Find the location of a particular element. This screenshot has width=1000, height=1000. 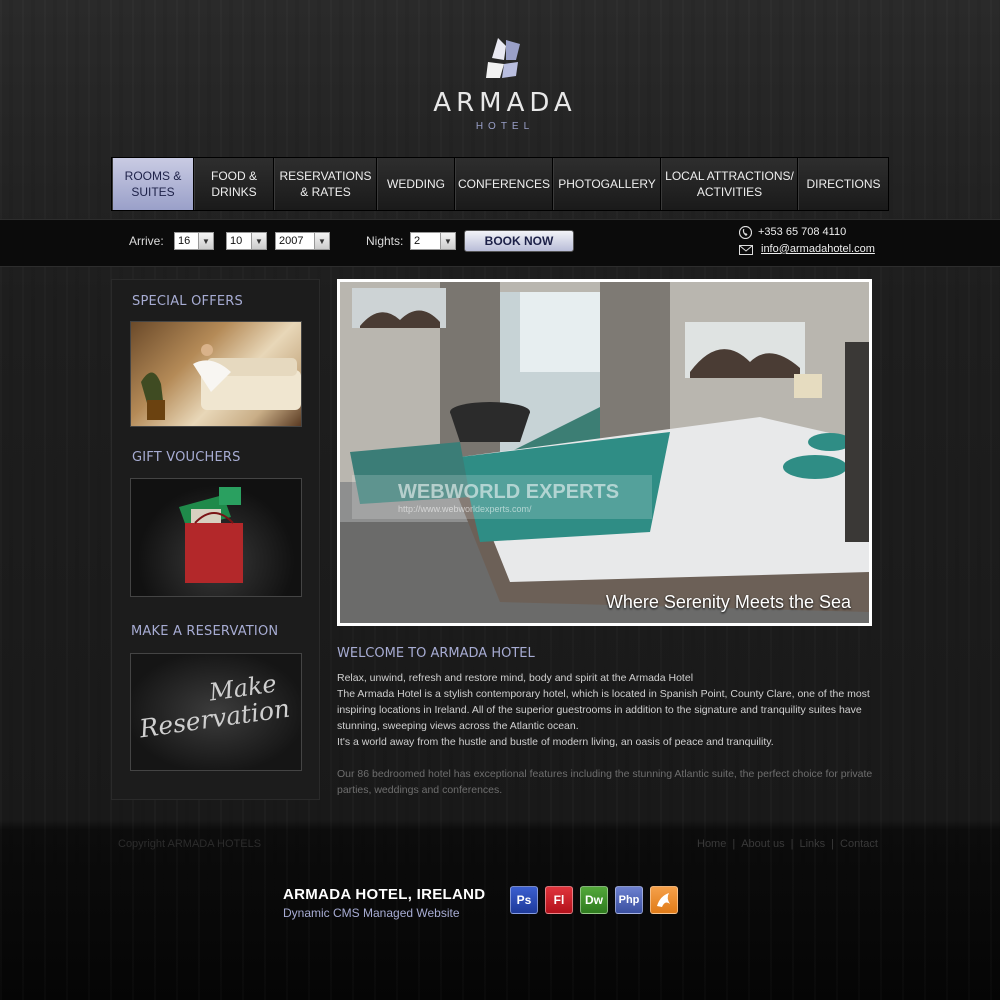

arrive-month-select: 10 ▼ is located at coordinates (246, 241).